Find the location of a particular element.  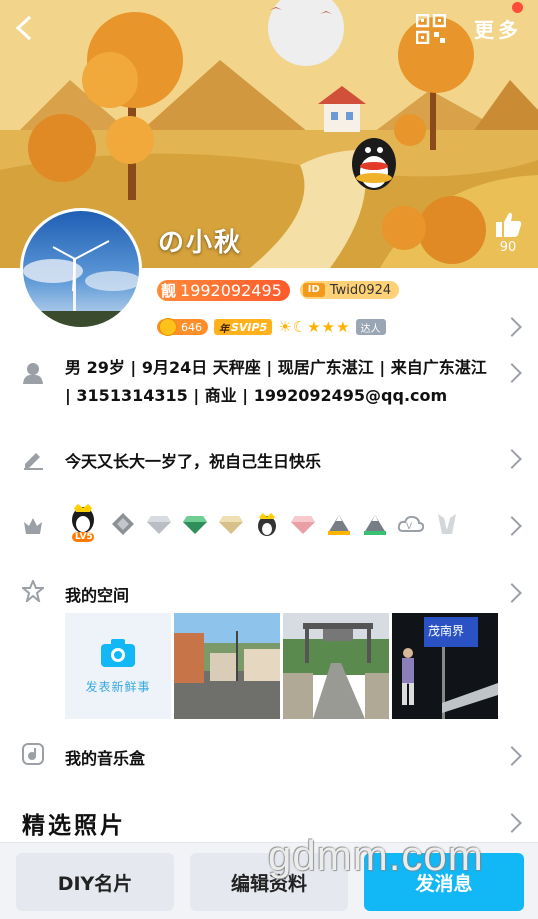

svg-text: V is located at coordinates (409, 527).